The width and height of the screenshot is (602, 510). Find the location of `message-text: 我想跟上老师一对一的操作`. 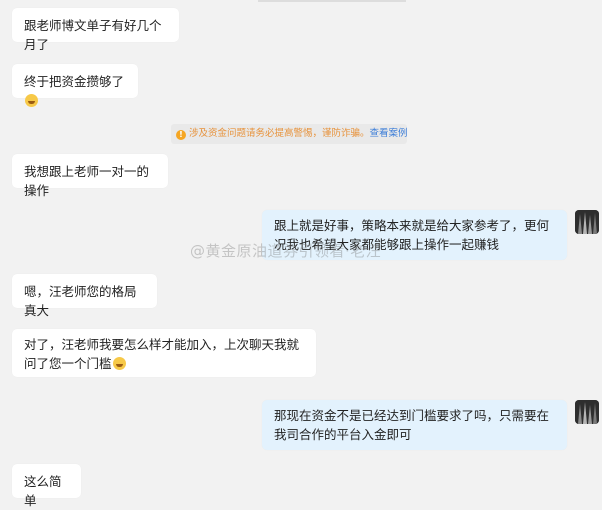

message-text: 我想跟上老师一对一的操作 is located at coordinates (87, 181).